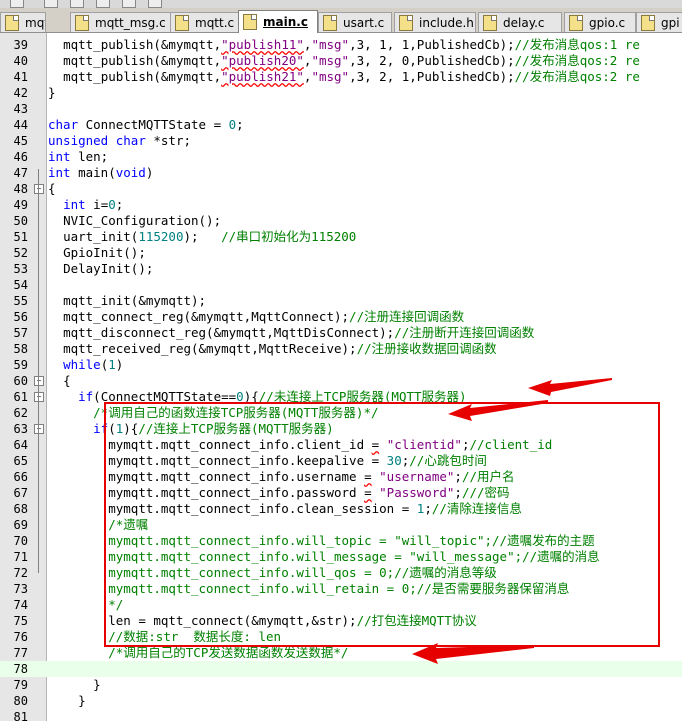 The width and height of the screenshot is (682, 721). What do you see at coordinates (512, 521) in the screenshot?
I see `annotation-arrows` at bounding box center [512, 521].